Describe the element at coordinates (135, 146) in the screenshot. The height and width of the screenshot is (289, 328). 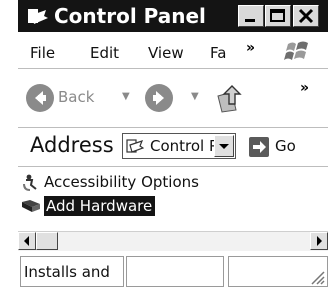
I see `control-panel-small-icon` at that location.